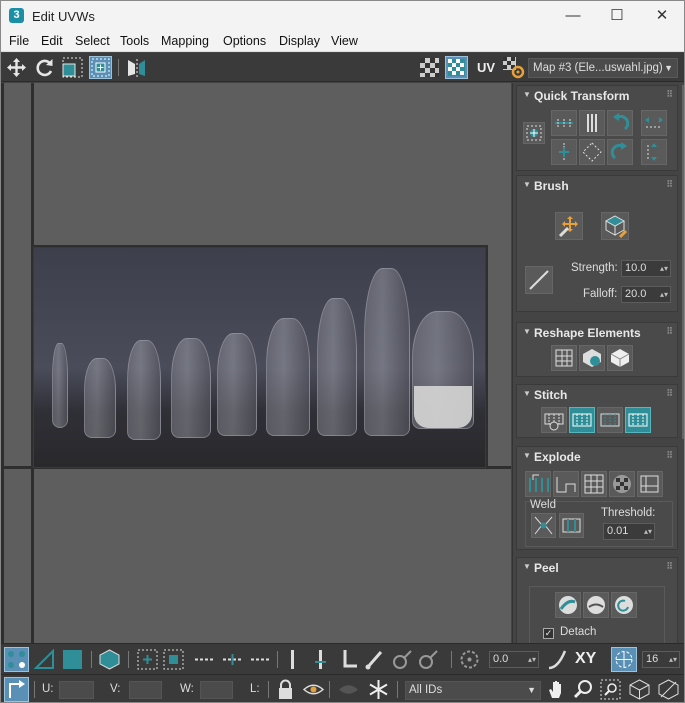 This screenshot has width=685, height=703. What do you see at coordinates (597, 568) in the screenshot?
I see `peel-header: ▼ Peel ⠿` at bounding box center [597, 568].